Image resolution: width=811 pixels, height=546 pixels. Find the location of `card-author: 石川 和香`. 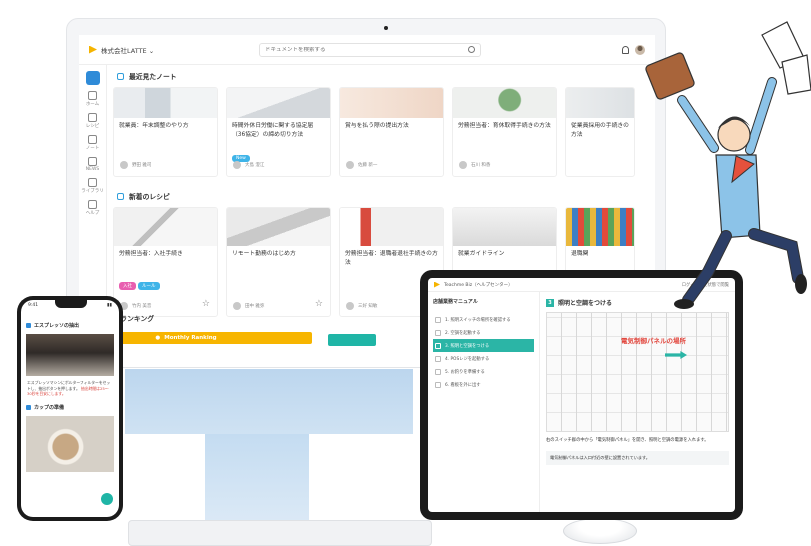

card-author: 石川 和香 is located at coordinates (474, 165).